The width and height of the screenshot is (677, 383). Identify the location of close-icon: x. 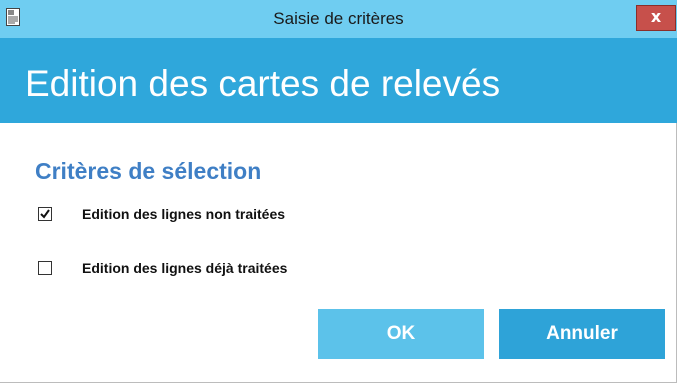
(656, 16).